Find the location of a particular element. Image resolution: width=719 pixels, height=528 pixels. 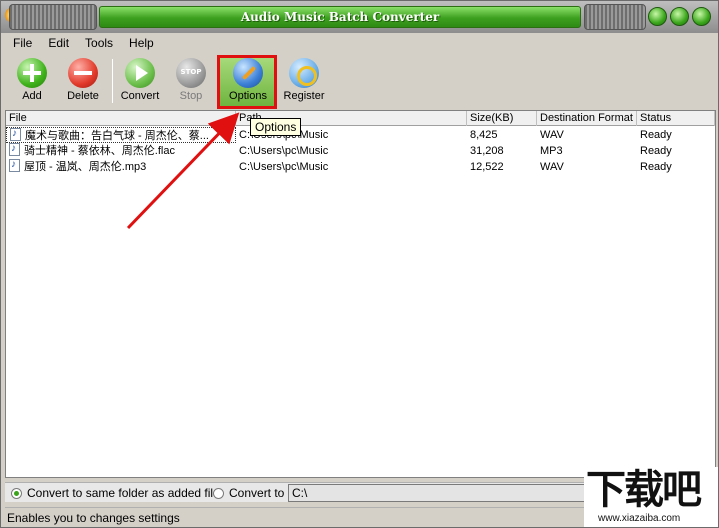

menu-edit: Edit is located at coordinates (58, 44).